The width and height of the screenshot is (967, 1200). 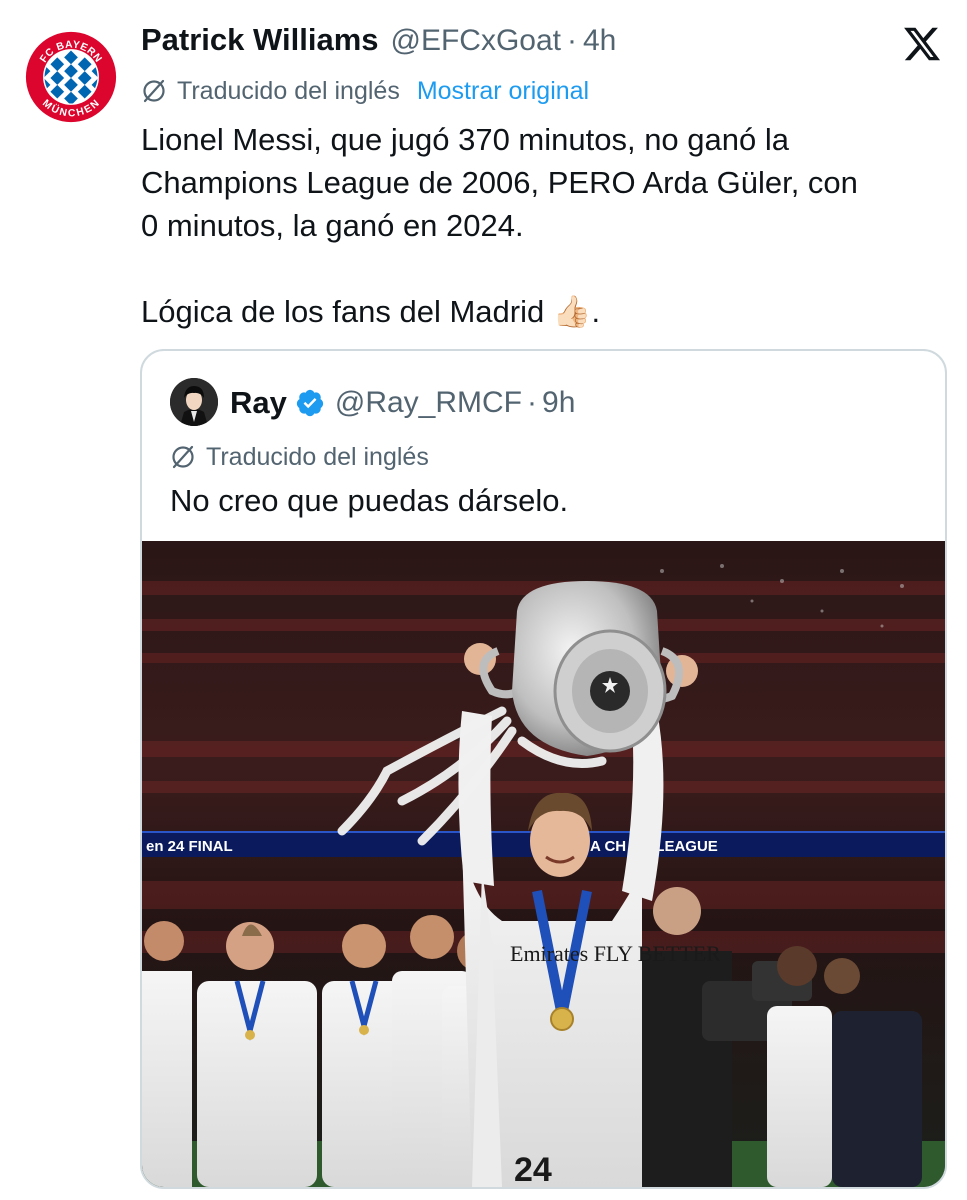 I want to click on quote-translation-notice: Traducido del inglés, so click(x=299, y=457).